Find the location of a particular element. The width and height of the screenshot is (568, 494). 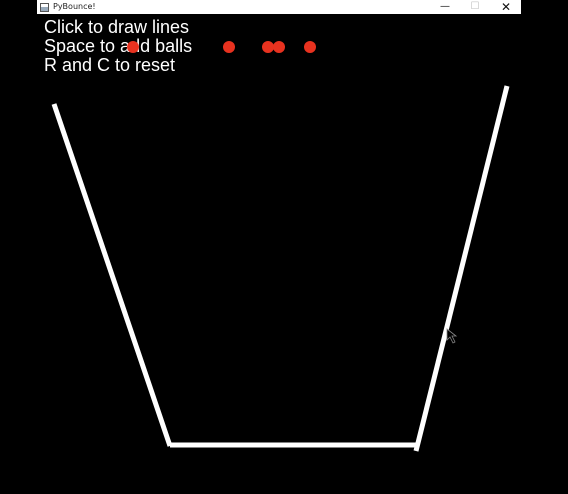

instruction-reset: R and C to reset is located at coordinates (110, 65).